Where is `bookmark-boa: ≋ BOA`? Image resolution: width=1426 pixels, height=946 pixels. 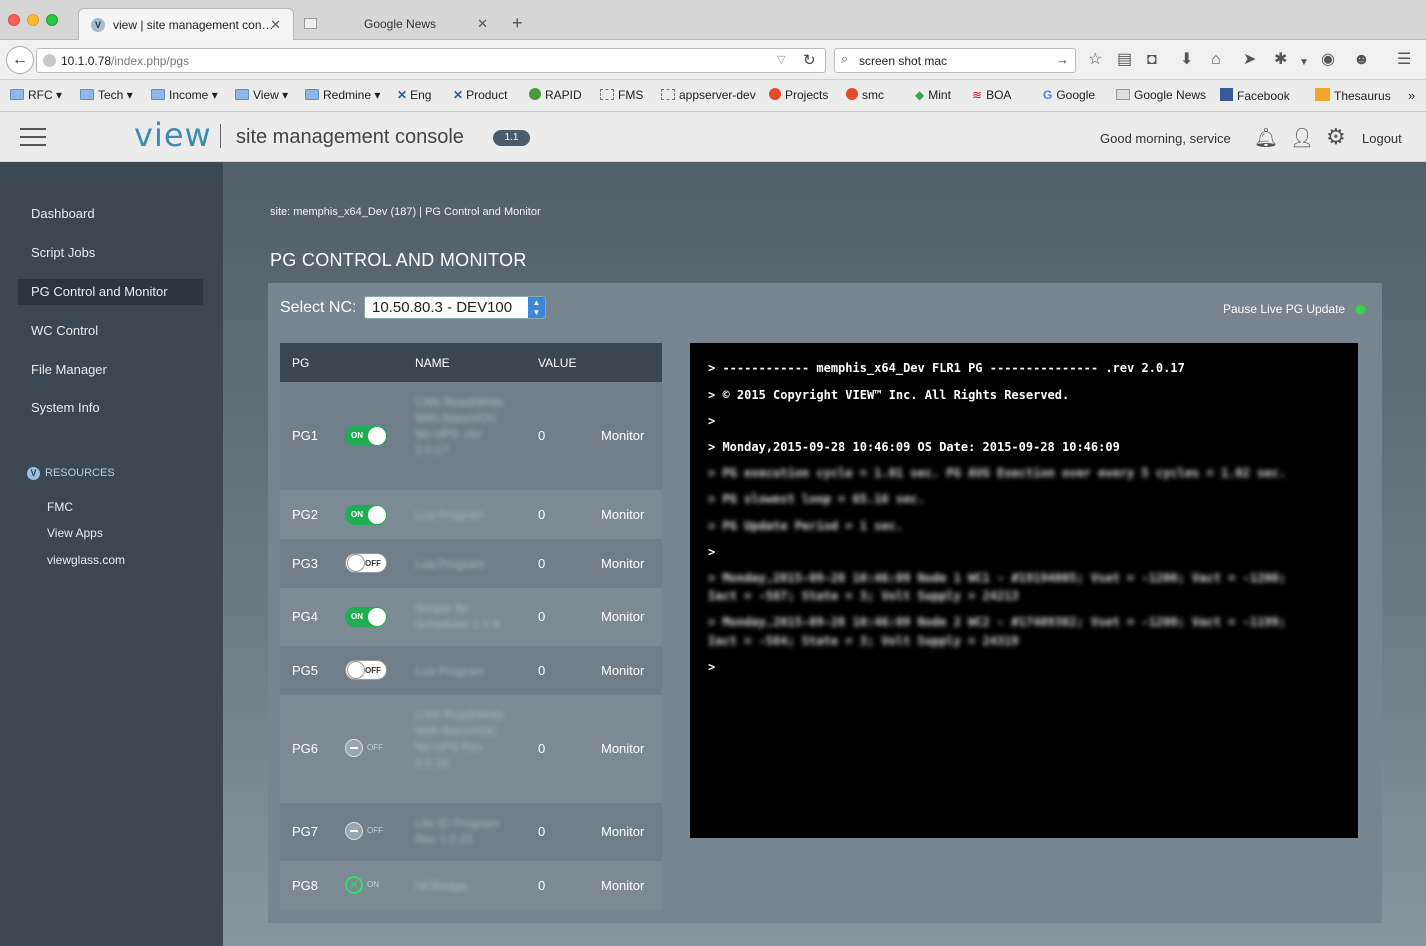
bookmark-boa: ≋ BOA is located at coordinates (991, 95).